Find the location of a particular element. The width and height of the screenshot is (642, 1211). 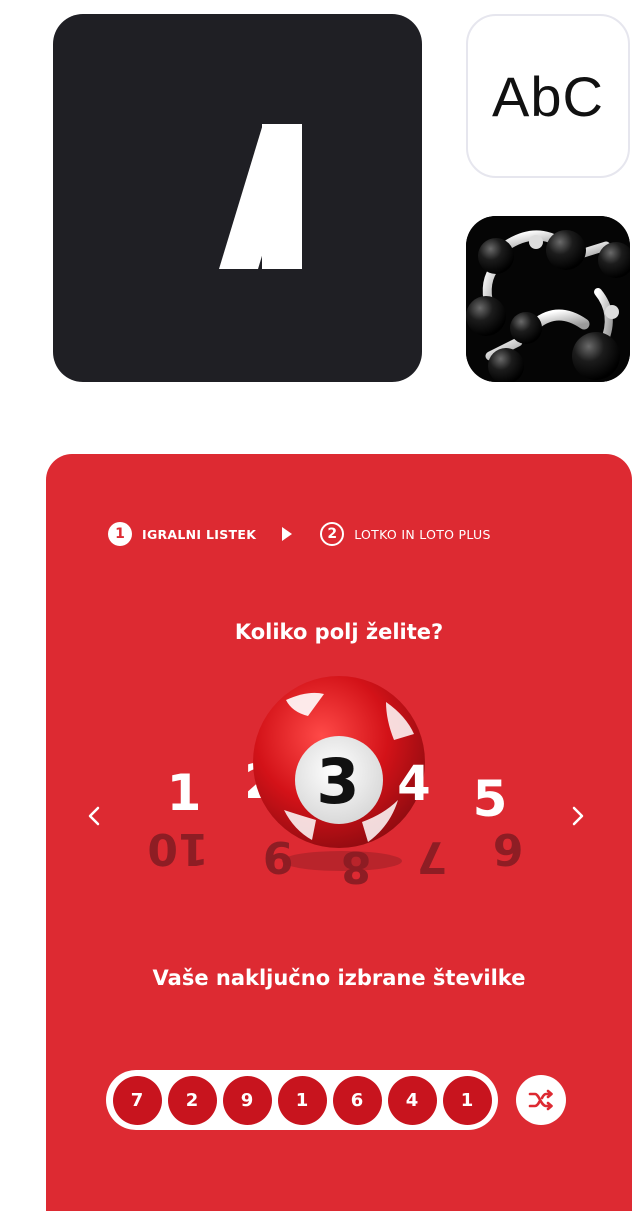

shuffle-icon is located at coordinates (540, 1100).